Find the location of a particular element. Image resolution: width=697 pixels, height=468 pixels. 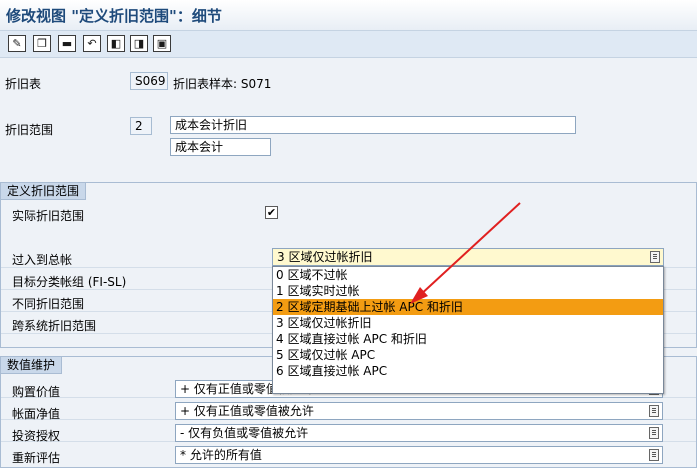

previous-entry-icon: ◧ is located at coordinates (116, 43).